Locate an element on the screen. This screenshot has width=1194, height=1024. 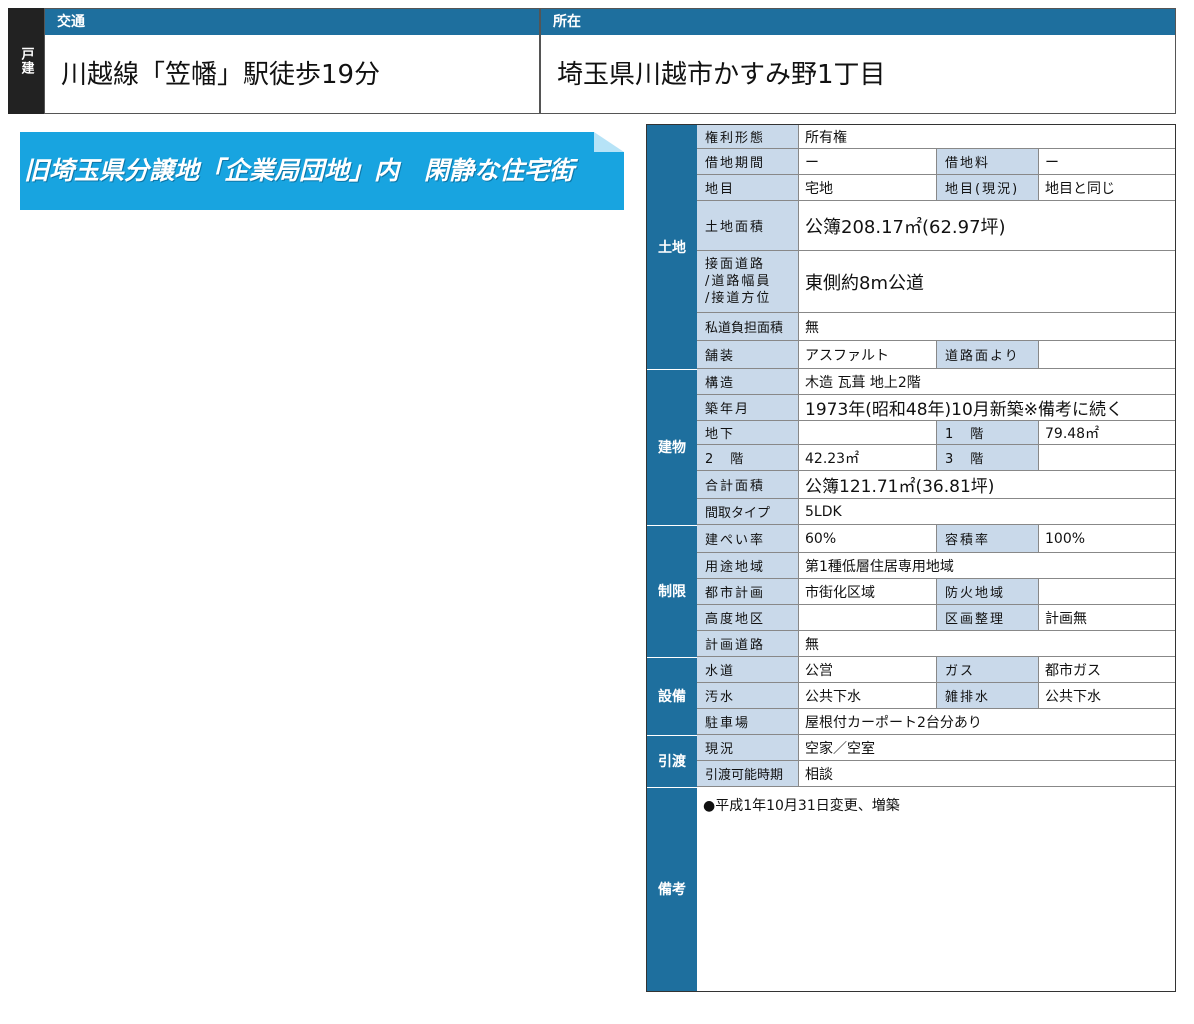
table-row: 水道 公営 ガス 都市ガス is located at coordinates (936, 670).